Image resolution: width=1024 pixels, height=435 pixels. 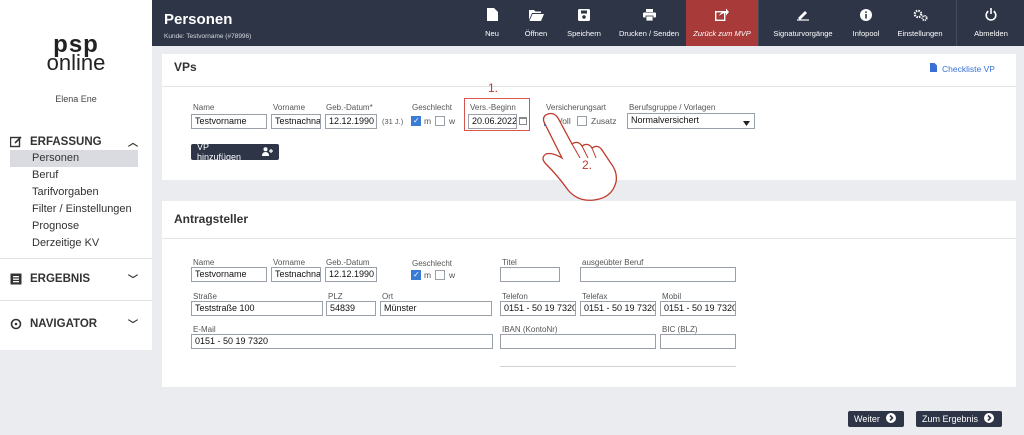 I want to click on section-ergebnis-label: ERGEBNIS, so click(x=60, y=278).